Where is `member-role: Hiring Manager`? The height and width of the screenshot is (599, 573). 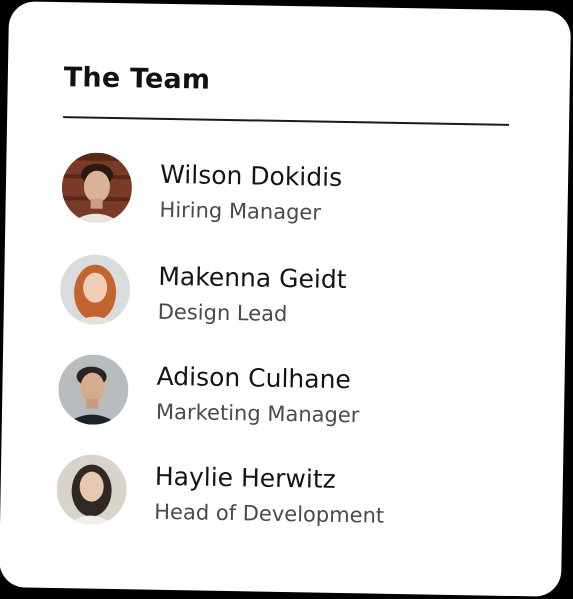
member-role: Hiring Manager is located at coordinates (240, 211).